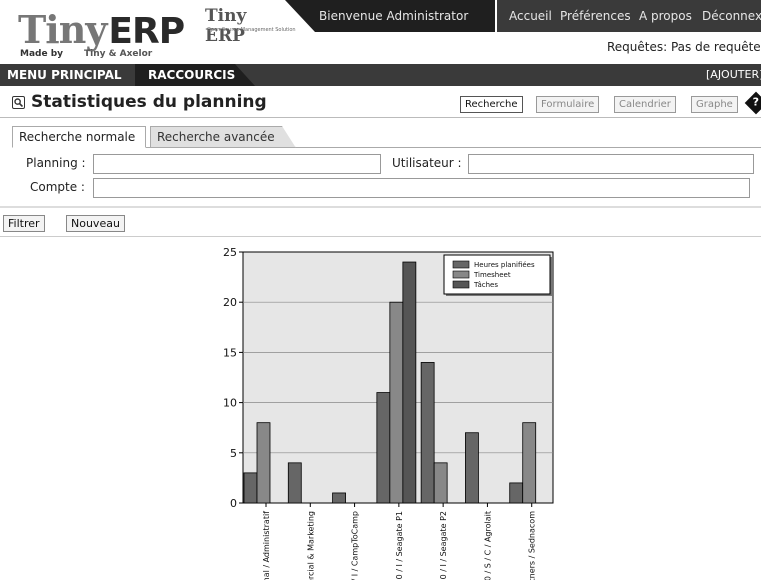 This screenshot has width=761, height=580. What do you see at coordinates (380, 207) in the screenshot?
I see `form-separator` at bounding box center [380, 207].